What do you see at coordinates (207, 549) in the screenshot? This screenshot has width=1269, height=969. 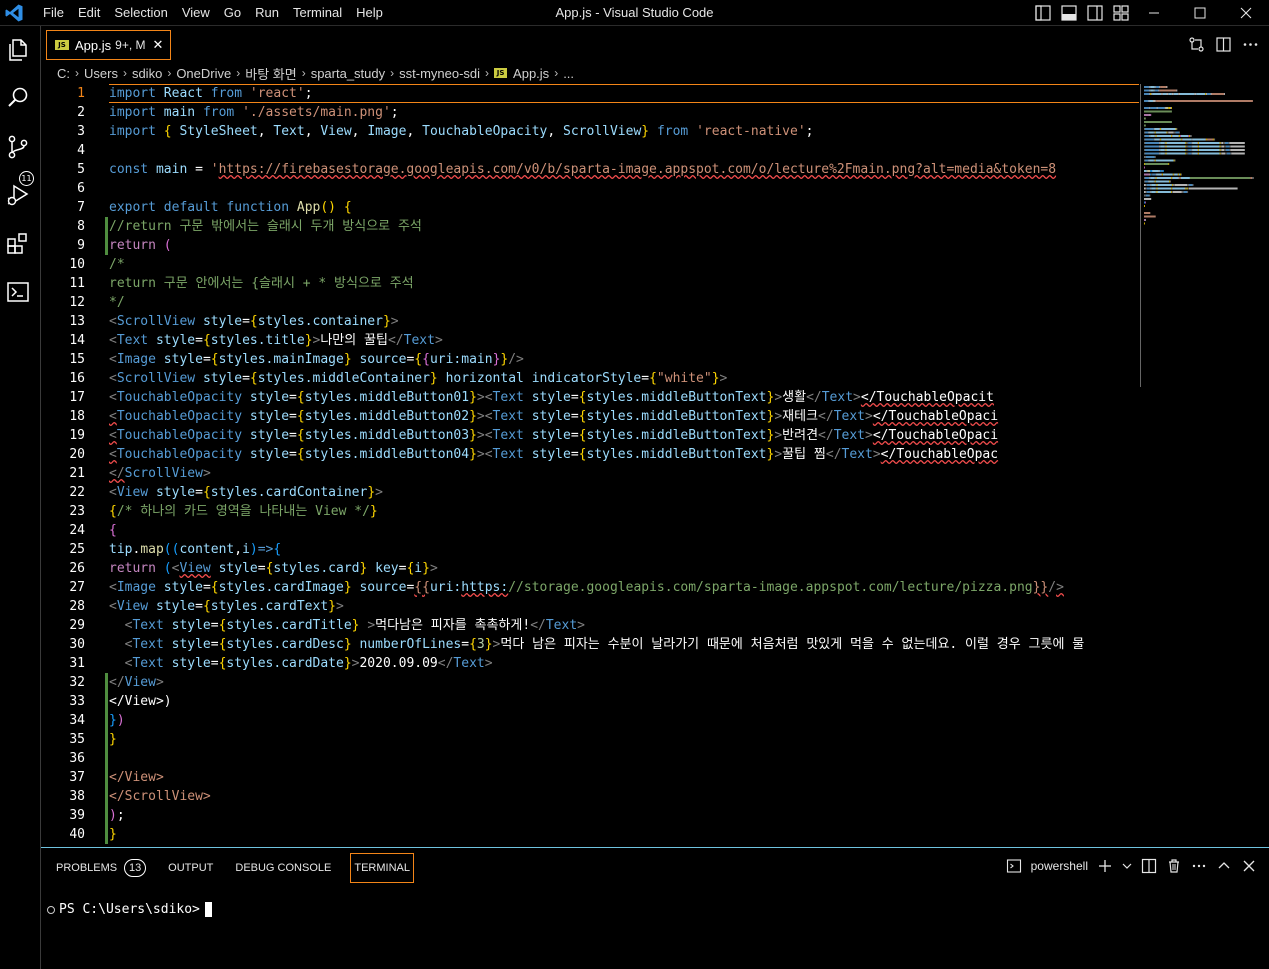 I see `code-token: content` at bounding box center [207, 549].